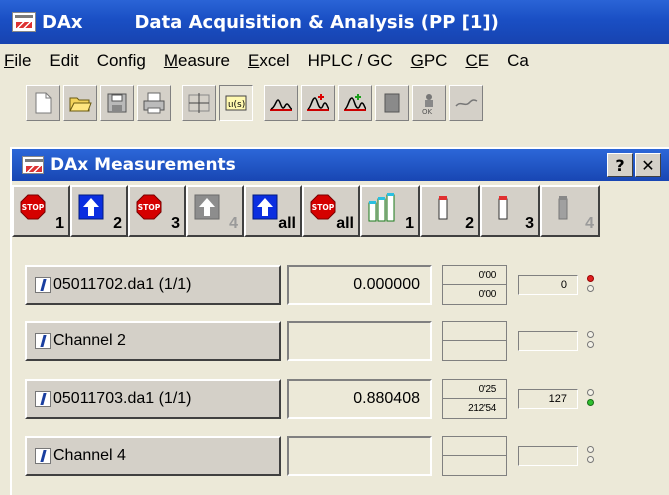 This screenshot has width=669, height=495. What do you see at coordinates (548, 341) in the screenshot?
I see `channel-2-count` at bounding box center [548, 341].